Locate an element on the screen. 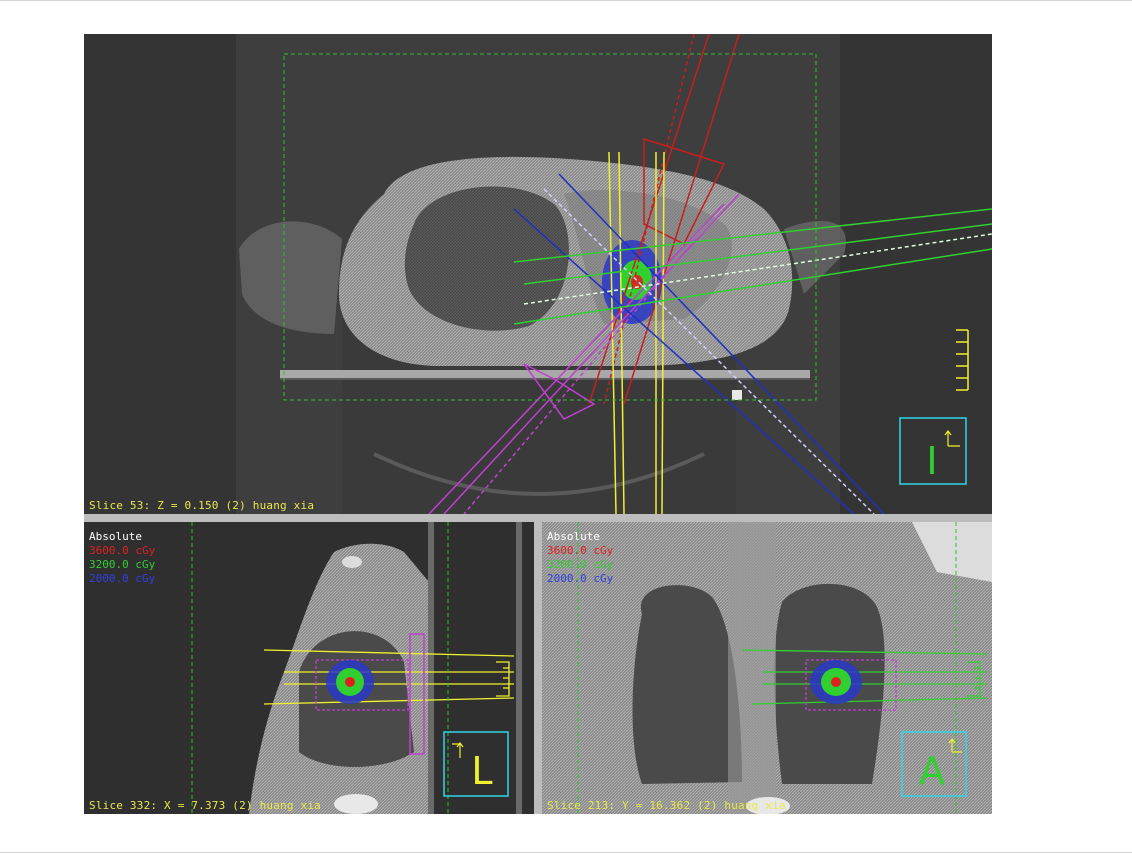 The width and height of the screenshot is (1132, 854). slice-label-coronal: Slice 213: Y = 16.362 (2) huang xia is located at coordinates (666, 805).